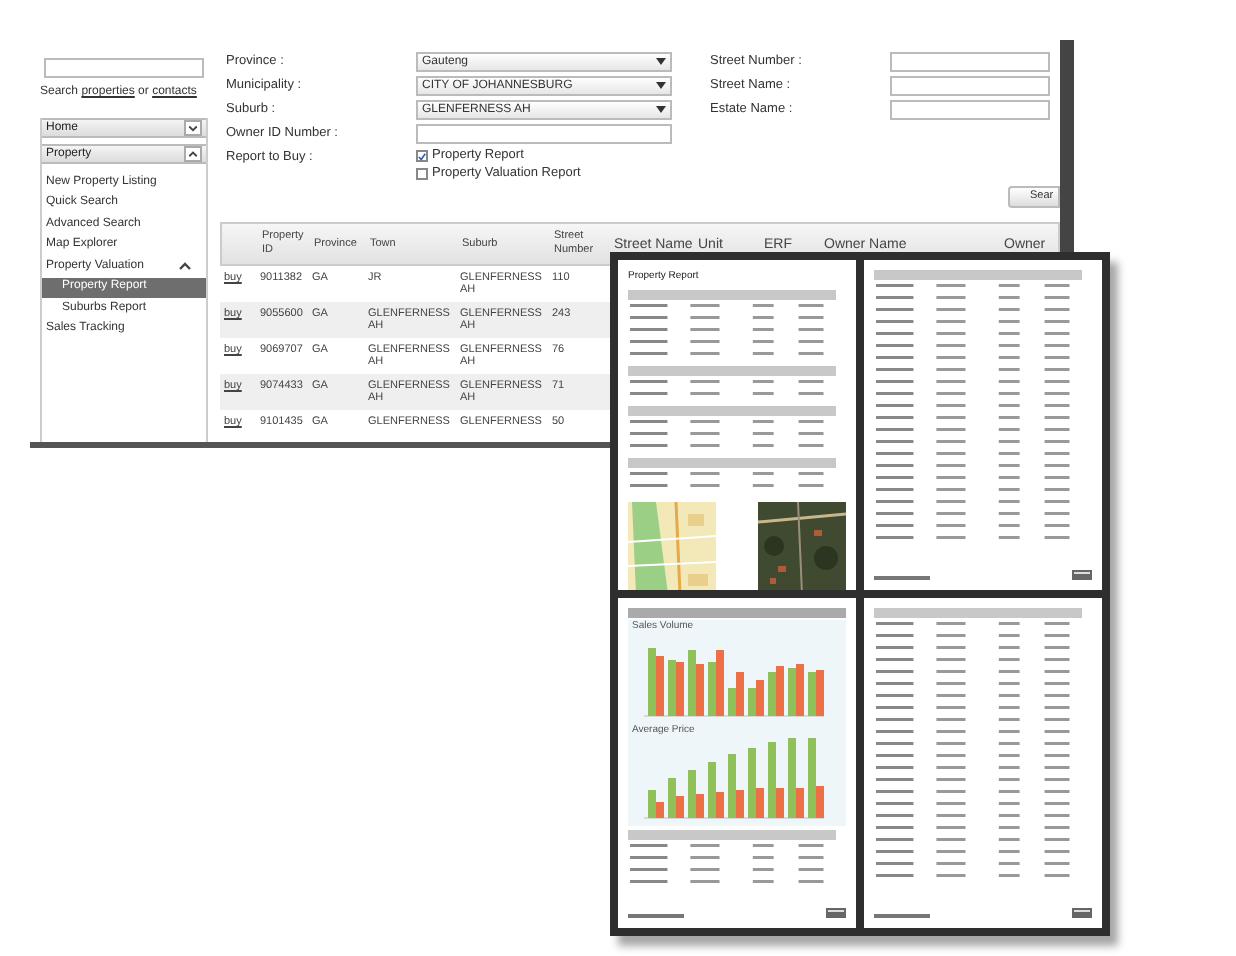 The height and width of the screenshot is (956, 1236). What do you see at coordinates (193, 128) in the screenshot?
I see `chevron-down-icon` at bounding box center [193, 128].